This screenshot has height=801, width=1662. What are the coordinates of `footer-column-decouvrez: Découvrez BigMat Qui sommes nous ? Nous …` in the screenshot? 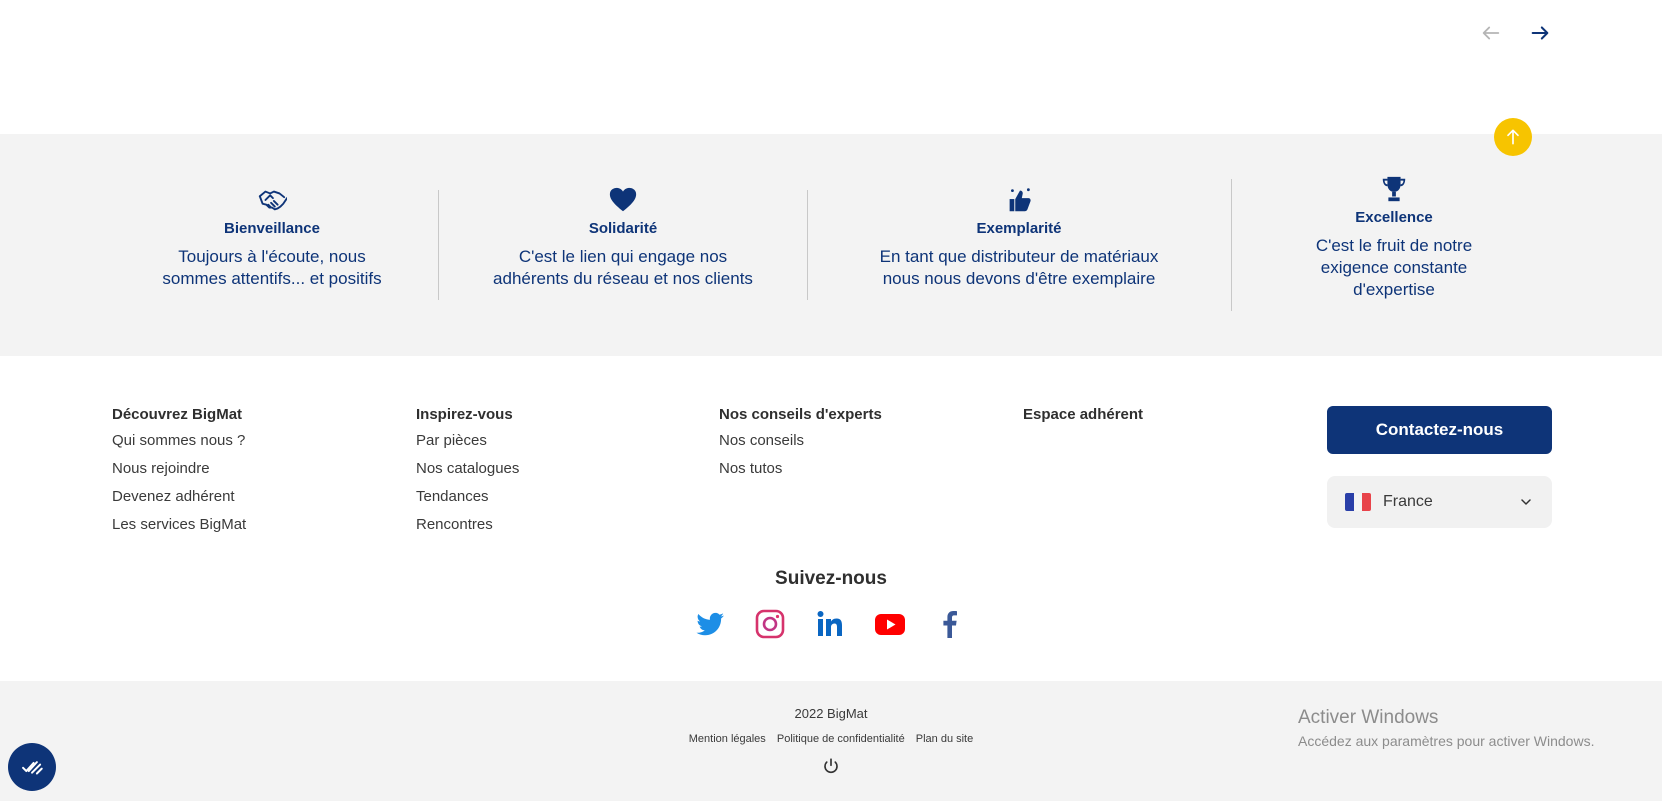 It's located at (179, 475).